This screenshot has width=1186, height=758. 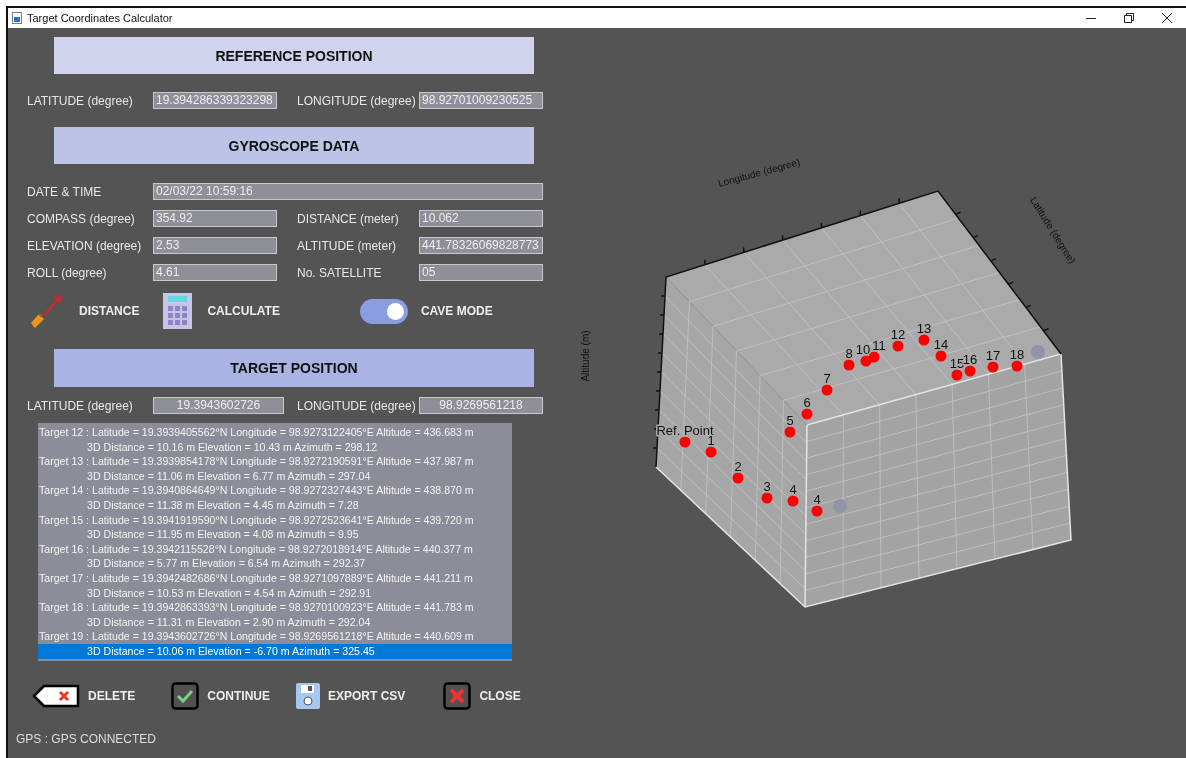 I want to click on input-field: 4.61, so click(x=215, y=272).